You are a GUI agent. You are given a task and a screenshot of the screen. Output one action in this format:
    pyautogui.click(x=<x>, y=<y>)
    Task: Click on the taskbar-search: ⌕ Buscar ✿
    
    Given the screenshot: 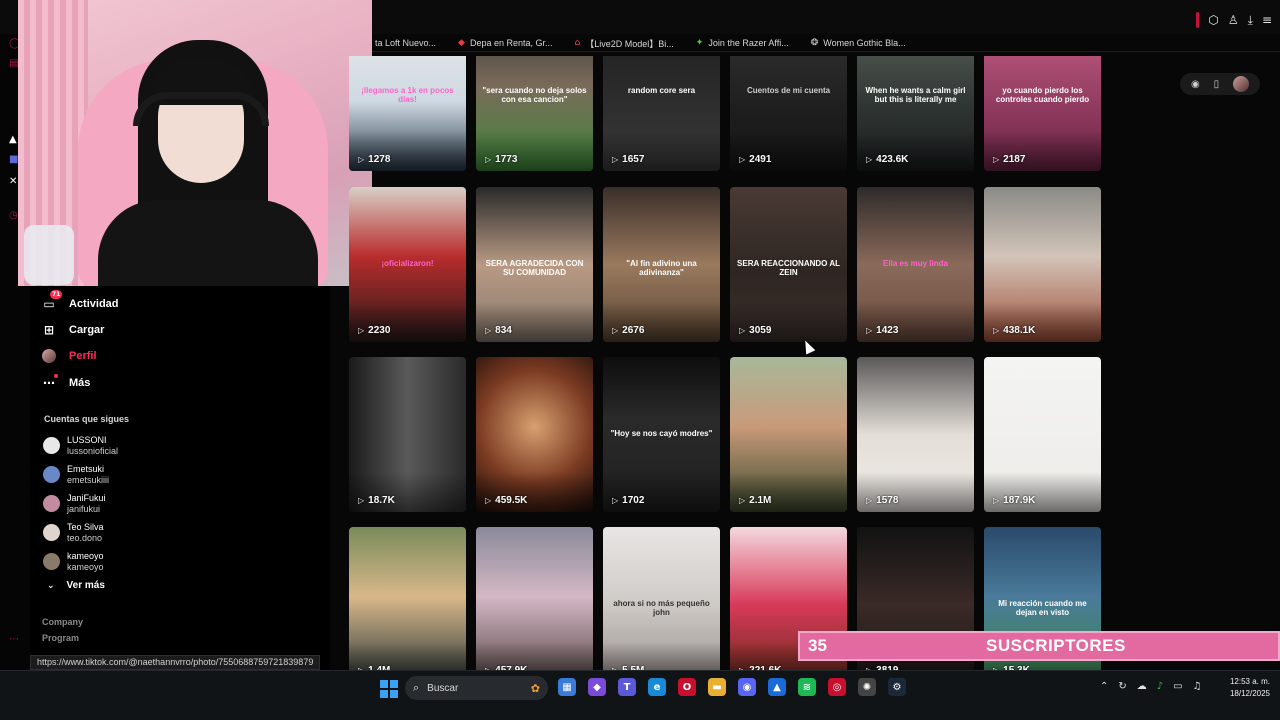 What is the action you would take?
    pyautogui.click(x=476, y=688)
    